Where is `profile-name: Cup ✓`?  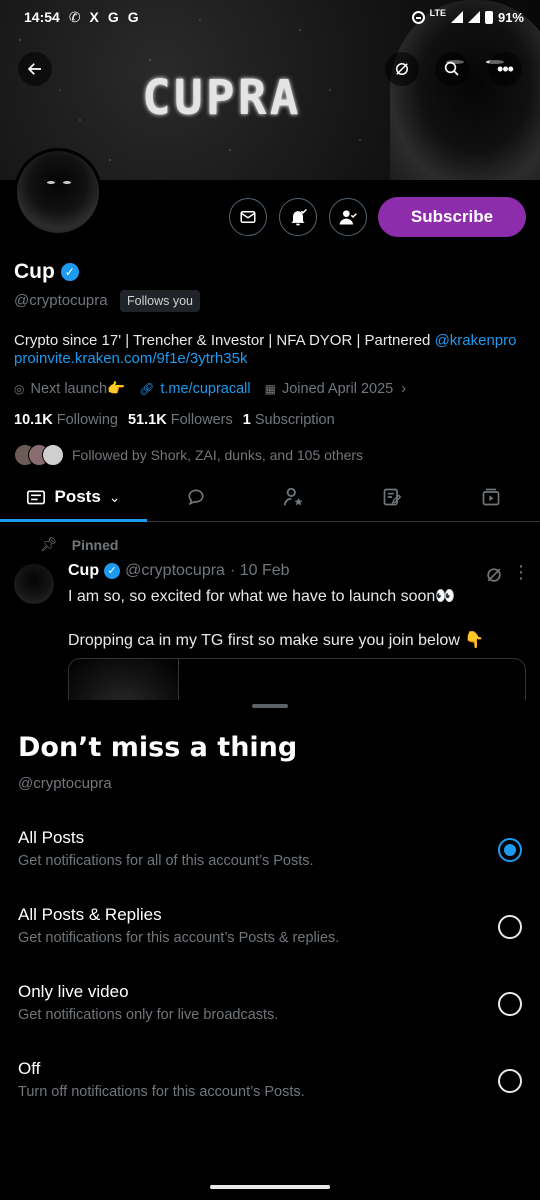 profile-name: Cup ✓ is located at coordinates (46, 272).